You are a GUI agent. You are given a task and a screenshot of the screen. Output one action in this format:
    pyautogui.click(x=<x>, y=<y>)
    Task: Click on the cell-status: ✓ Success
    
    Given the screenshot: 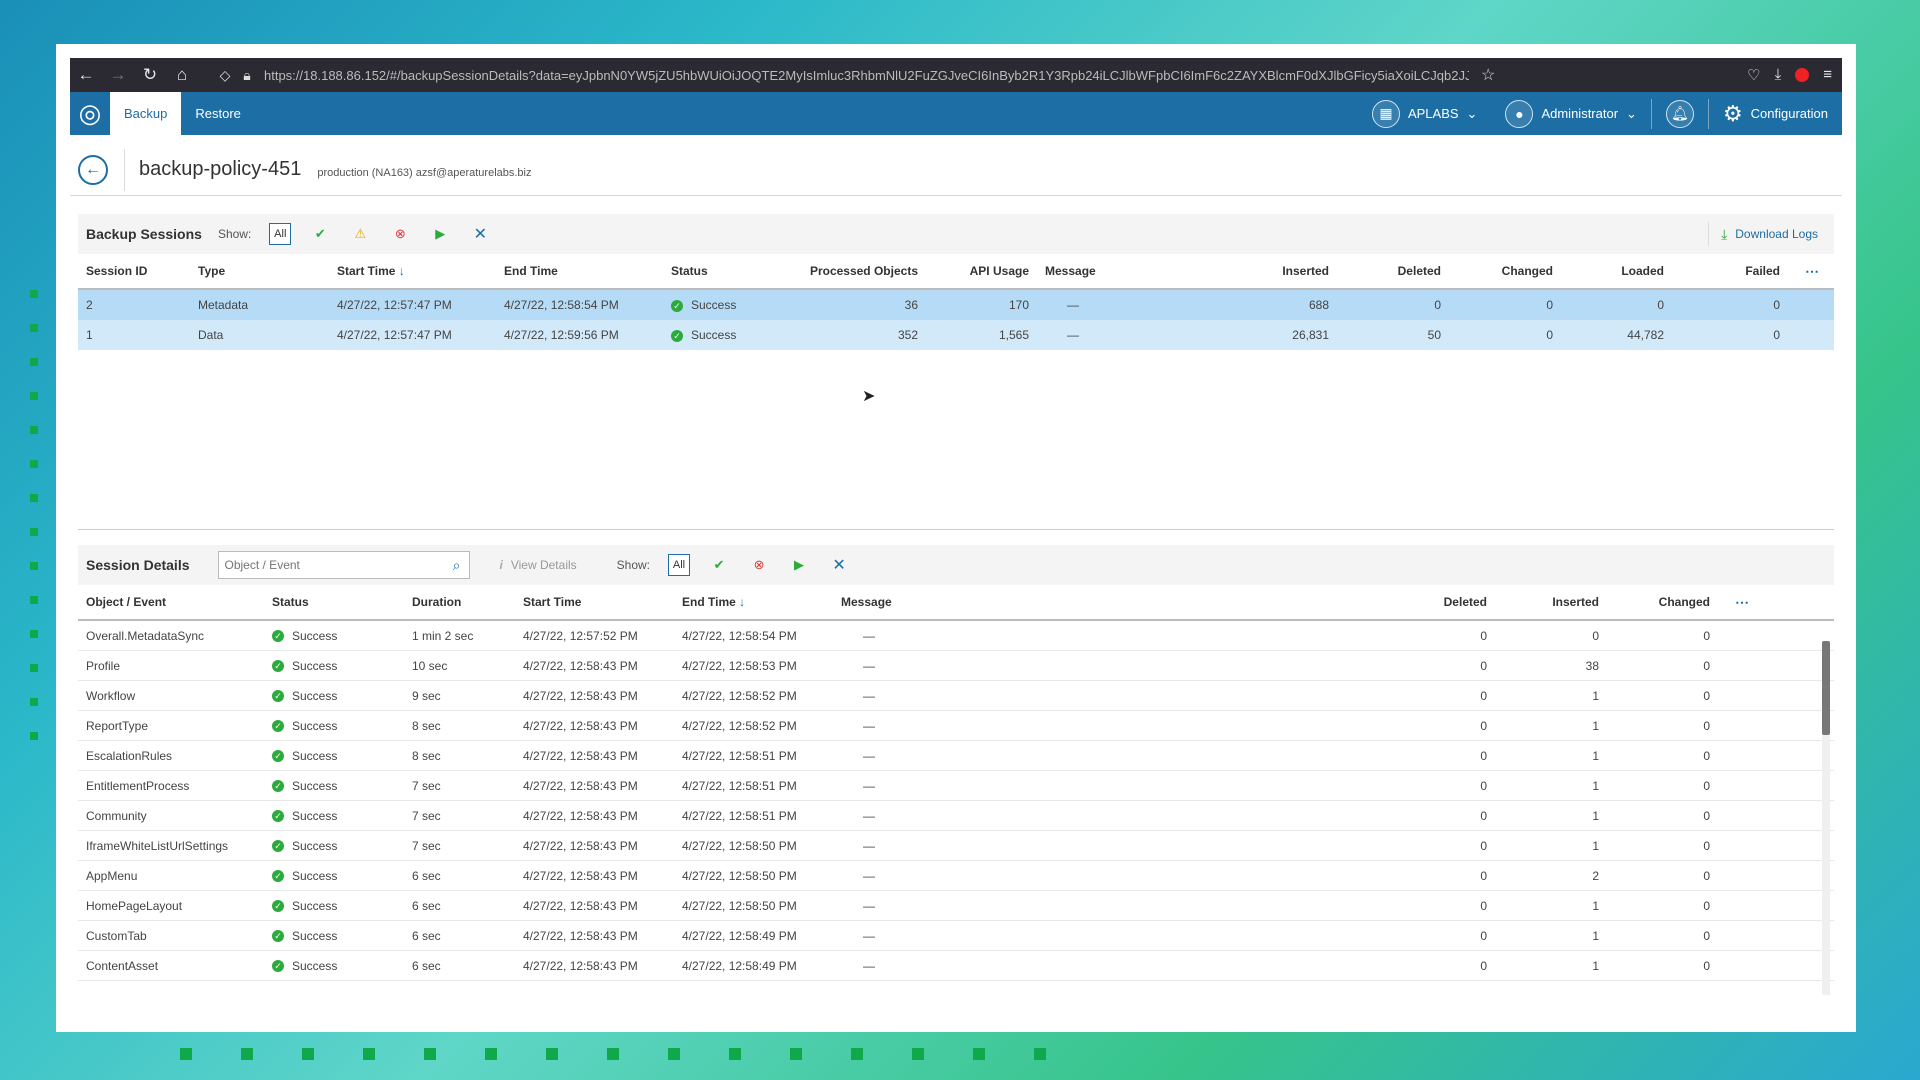 What is the action you would take?
    pyautogui.click(x=334, y=876)
    